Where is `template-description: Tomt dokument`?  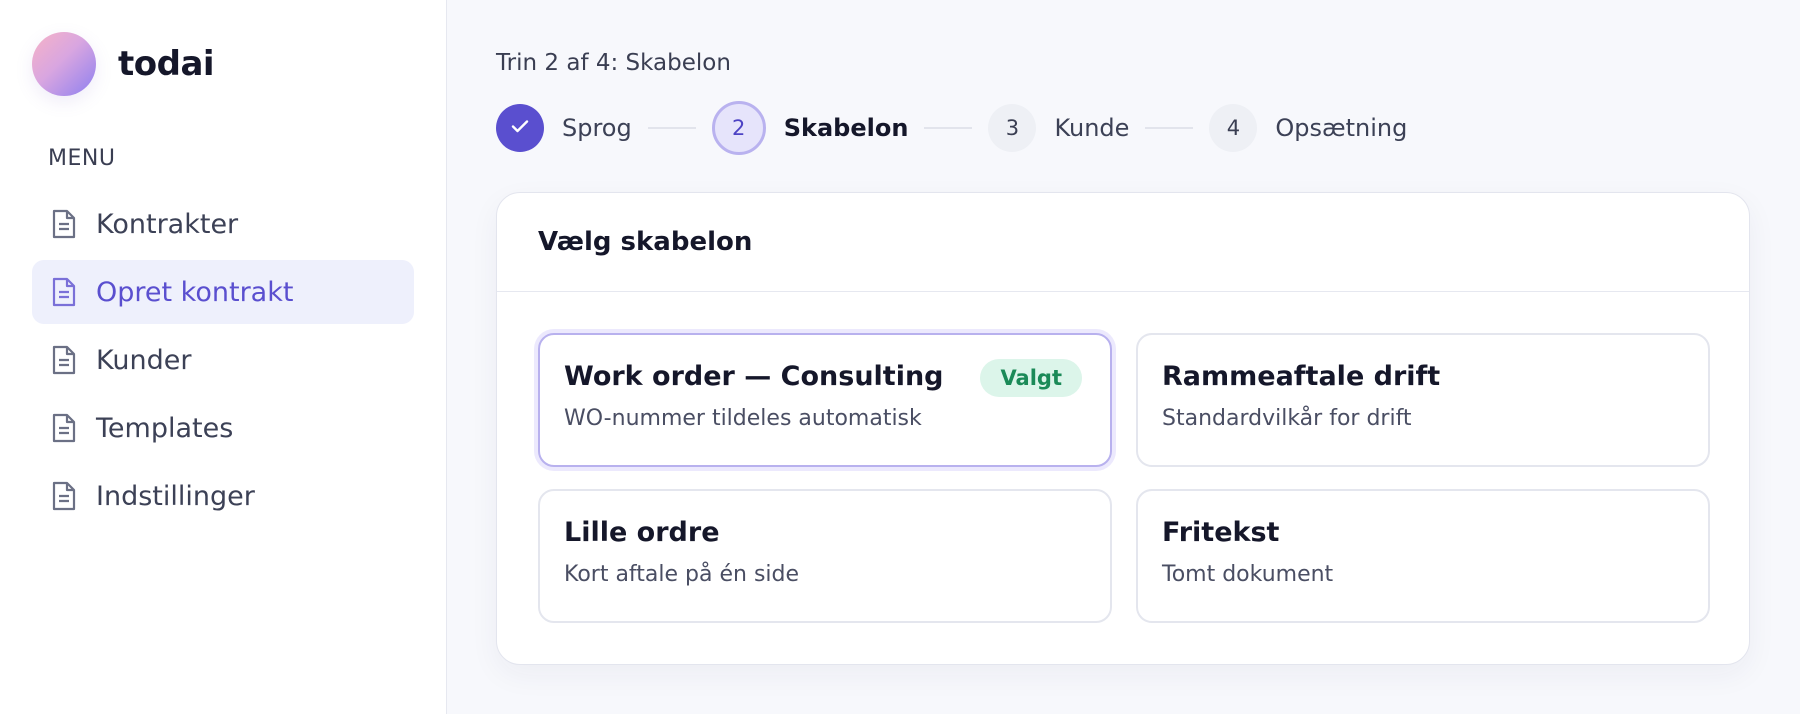 template-description: Tomt dokument is located at coordinates (1248, 574).